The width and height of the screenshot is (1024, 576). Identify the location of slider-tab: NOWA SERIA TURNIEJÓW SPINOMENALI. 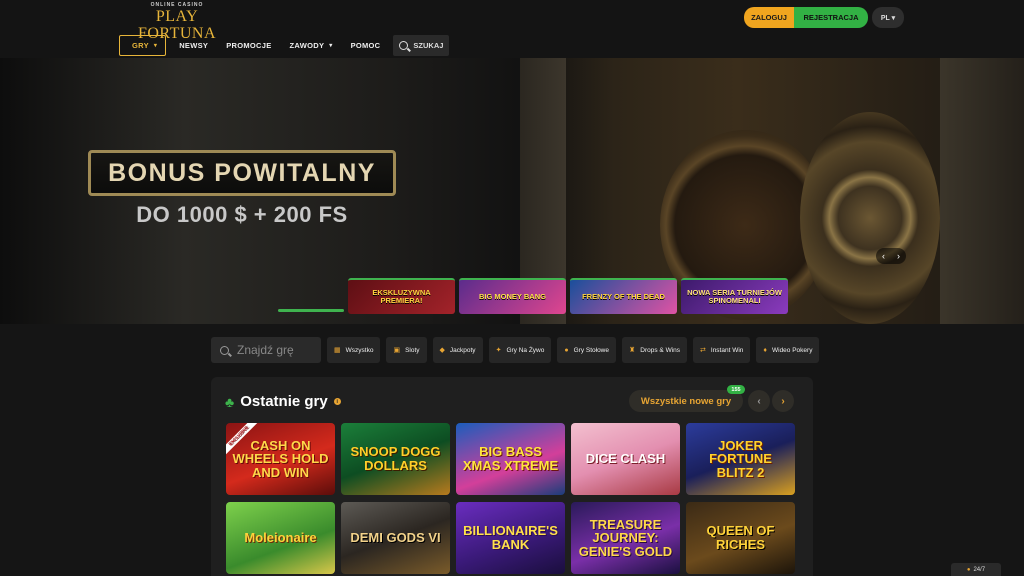
(734, 296).